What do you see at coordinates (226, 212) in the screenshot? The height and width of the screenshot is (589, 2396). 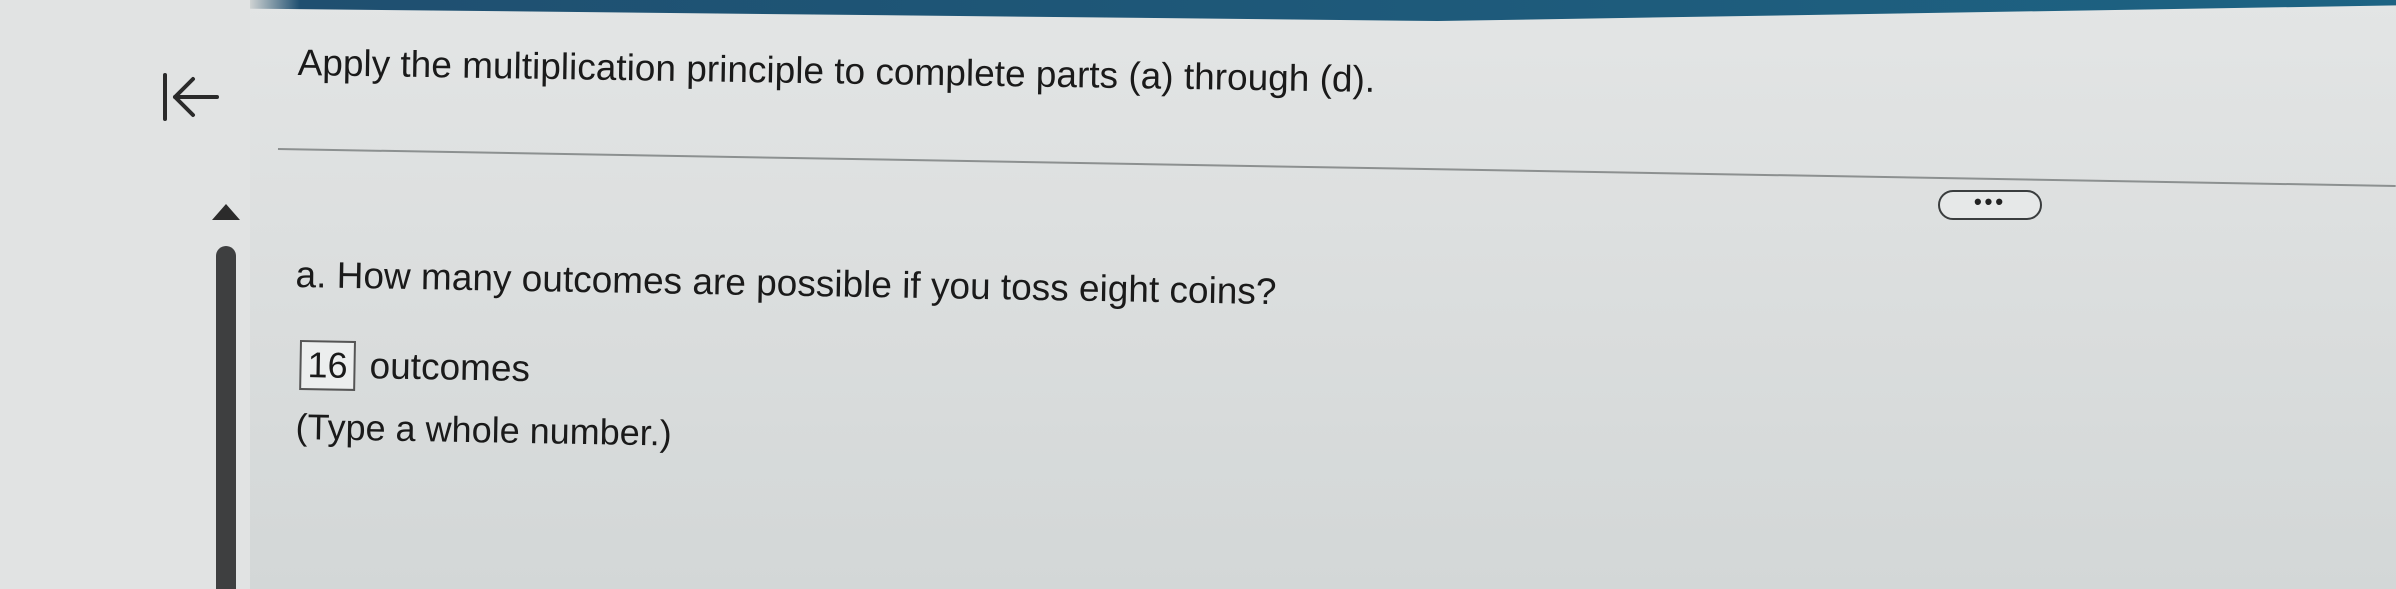 I see `triangle-up-icon` at bounding box center [226, 212].